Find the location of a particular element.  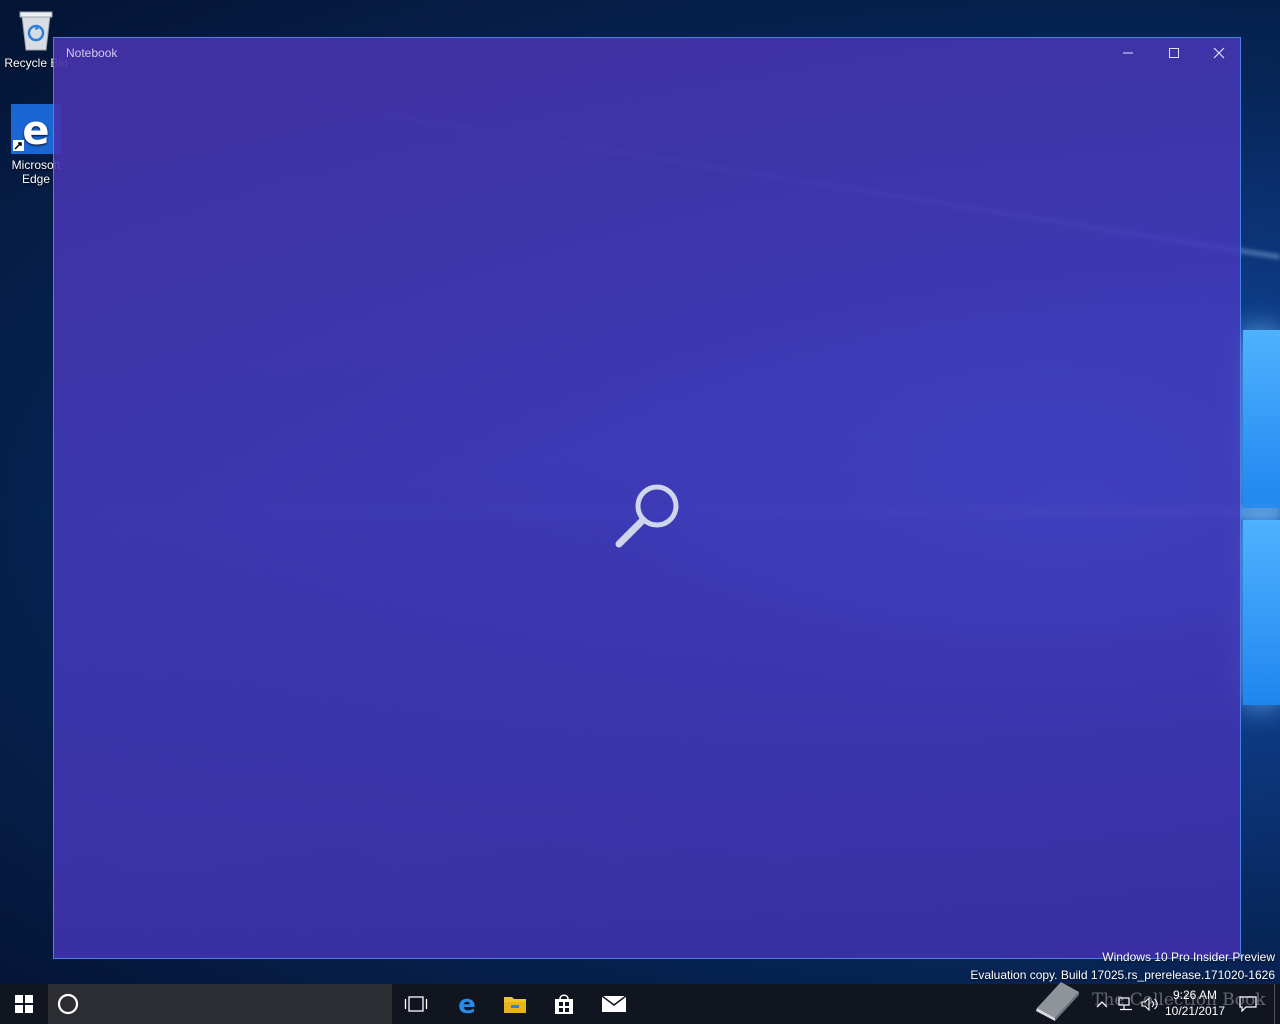

file-explorer-icon is located at coordinates (515, 1005).